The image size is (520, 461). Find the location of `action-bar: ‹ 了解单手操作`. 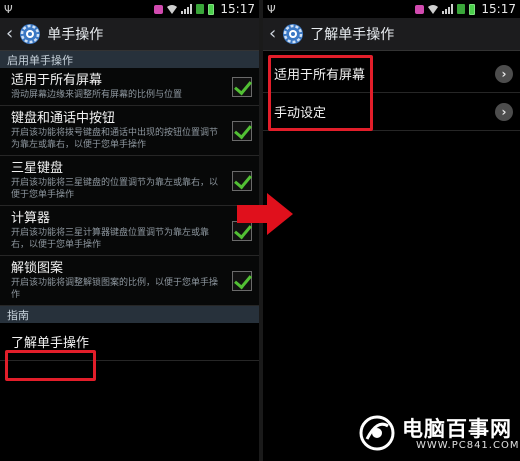

action-bar: ‹ 了解单手操作 is located at coordinates (391, 34).